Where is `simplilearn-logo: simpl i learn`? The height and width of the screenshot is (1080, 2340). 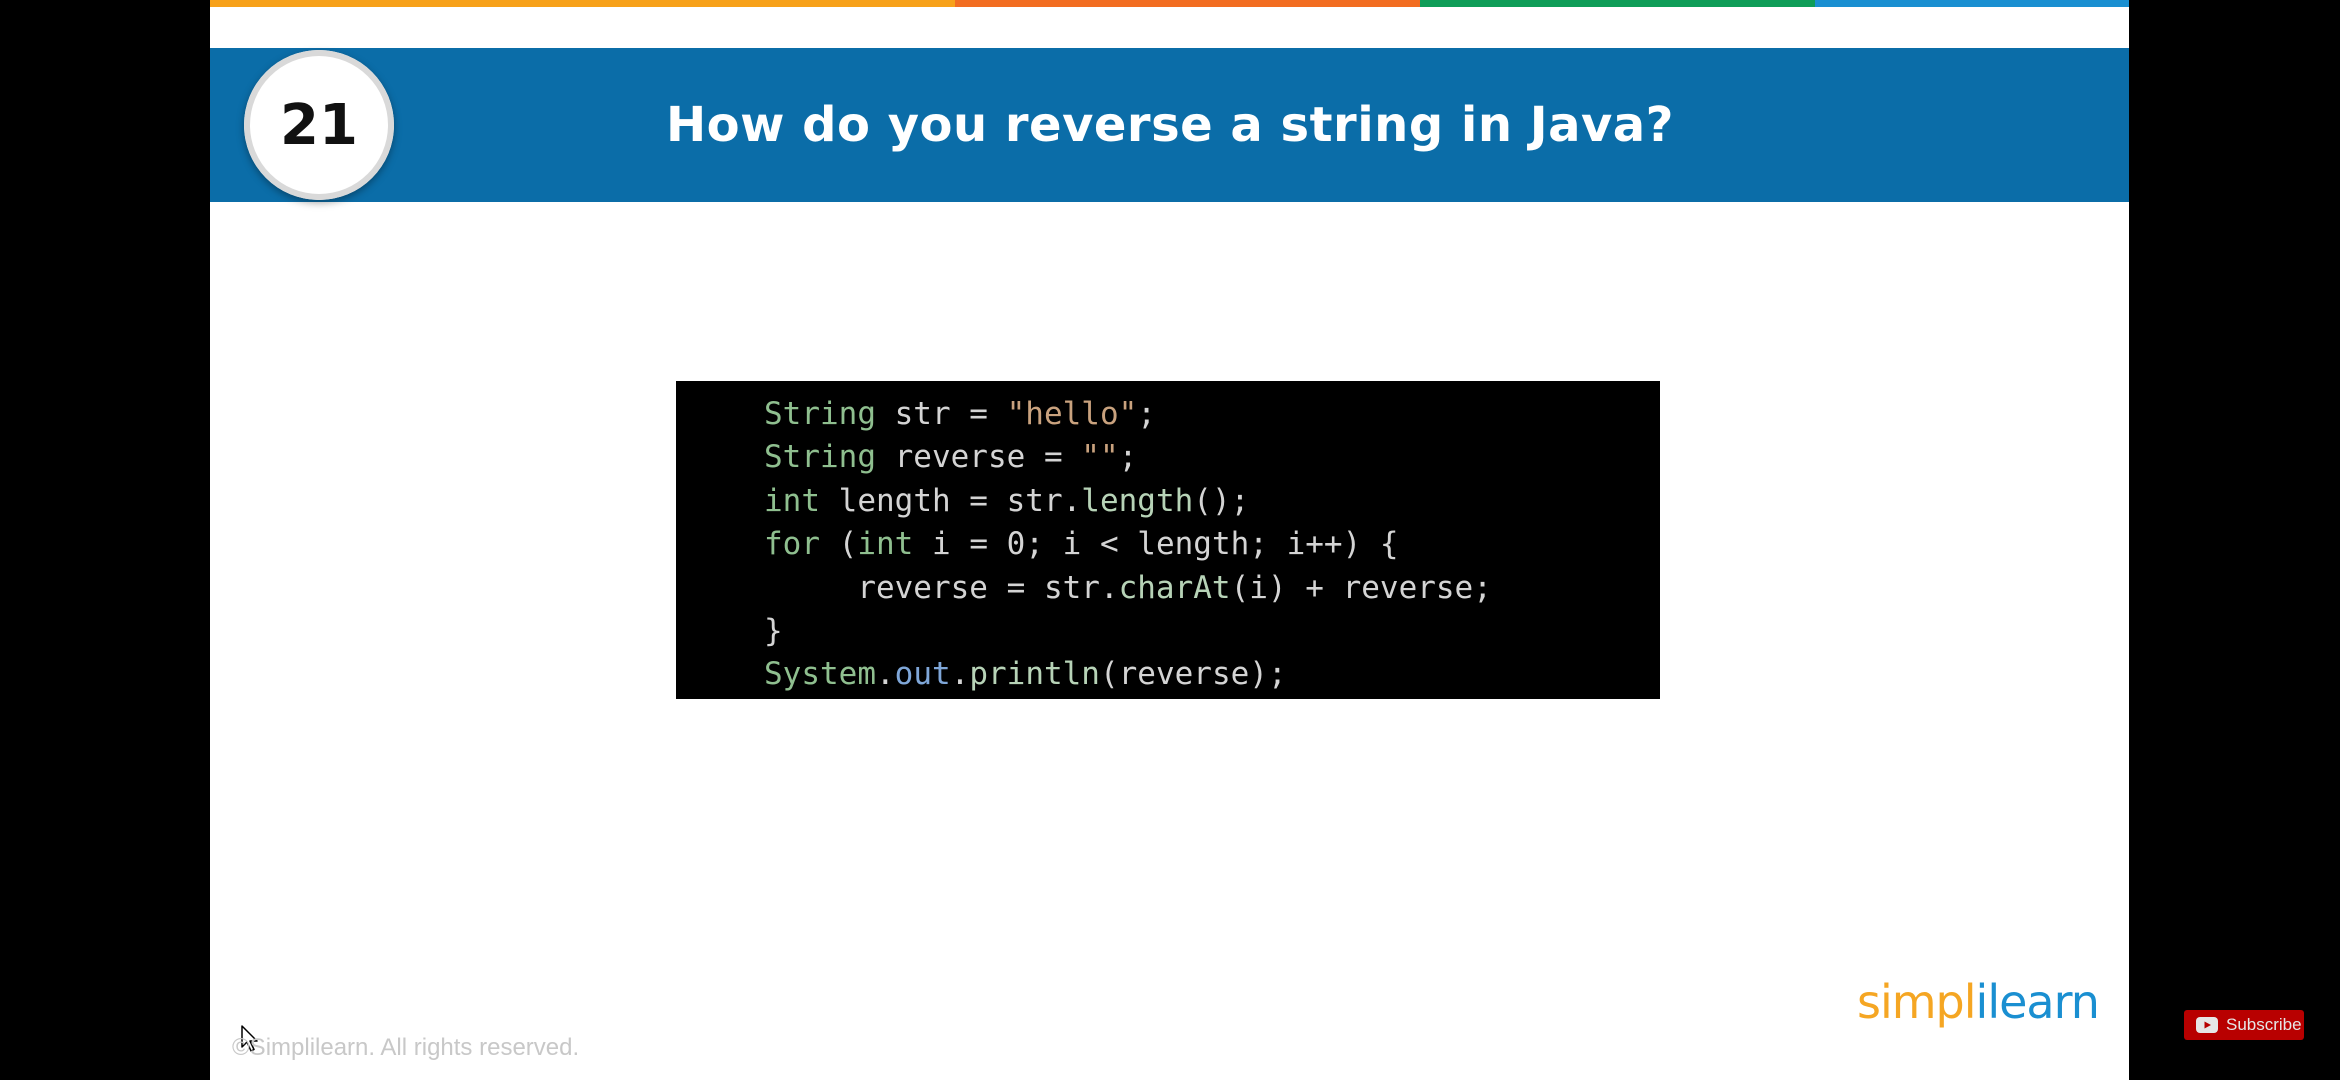
simplilearn-logo: simpl i learn is located at coordinates (1978, 1010).